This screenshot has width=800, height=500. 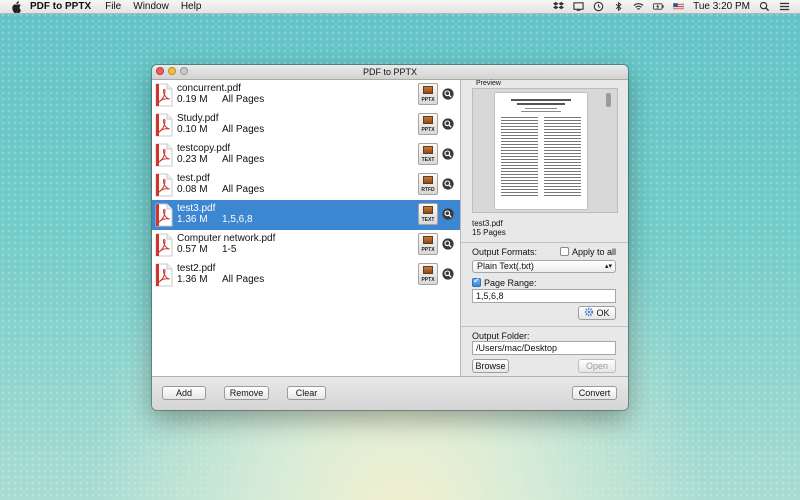 I want to click on gear-icon, so click(x=589, y=312).